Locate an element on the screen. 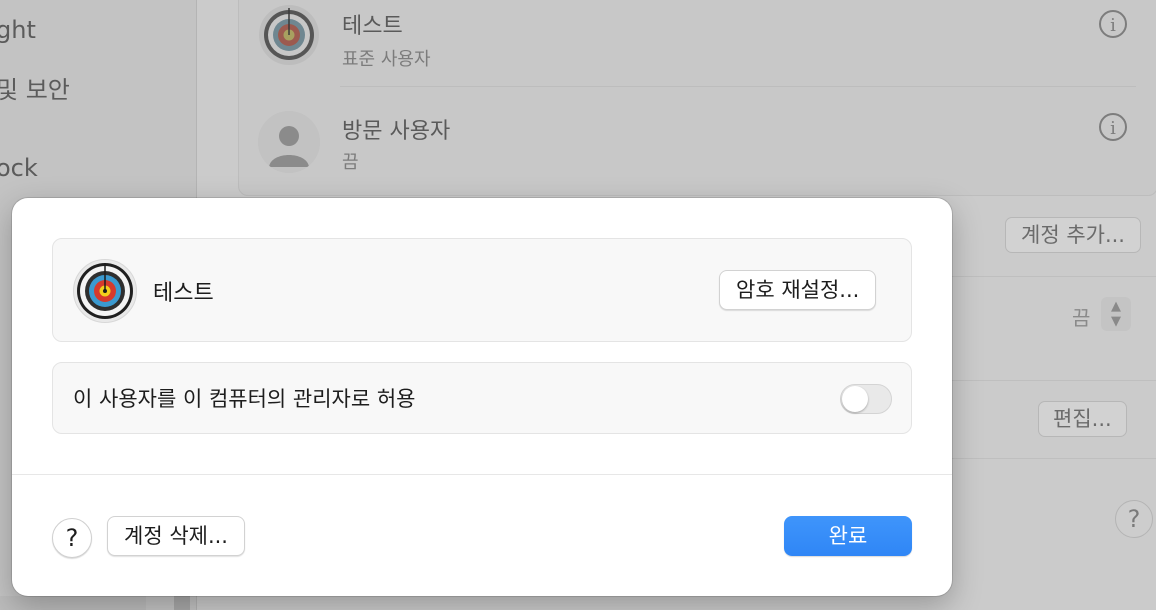 The height and width of the screenshot is (610, 1156). row-divider is located at coordinates (738, 86).